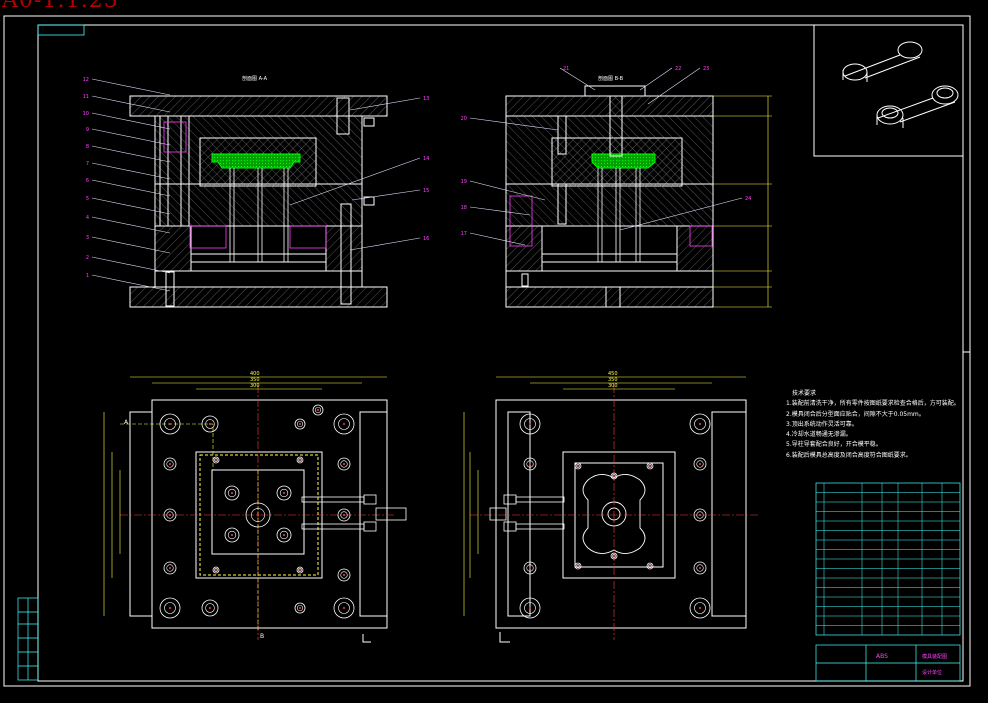  I want to click on section-marker-b: B, so click(262, 636).